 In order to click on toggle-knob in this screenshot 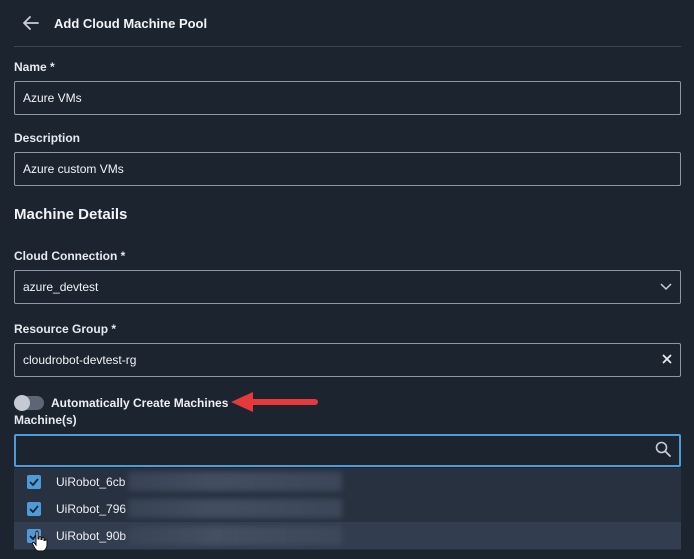, I will do `click(22, 403)`.